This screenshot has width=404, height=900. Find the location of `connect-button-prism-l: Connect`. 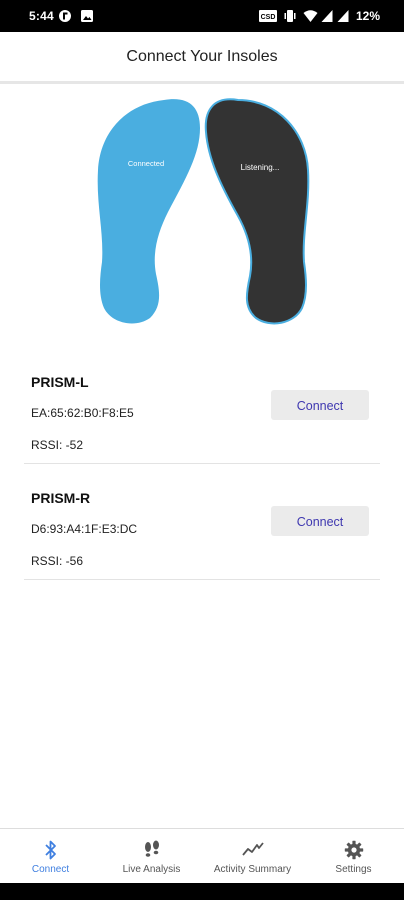

connect-button-prism-l: Connect is located at coordinates (320, 405).